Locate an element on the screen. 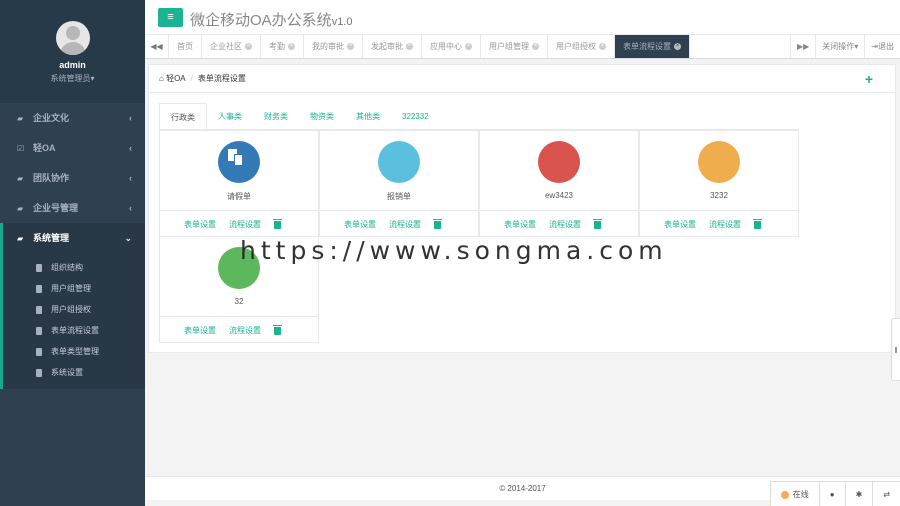 Image resolution: width=900 pixels, height=506 pixels. sidebar-subitem-form-type: 表单类型管理 is located at coordinates (74, 351).